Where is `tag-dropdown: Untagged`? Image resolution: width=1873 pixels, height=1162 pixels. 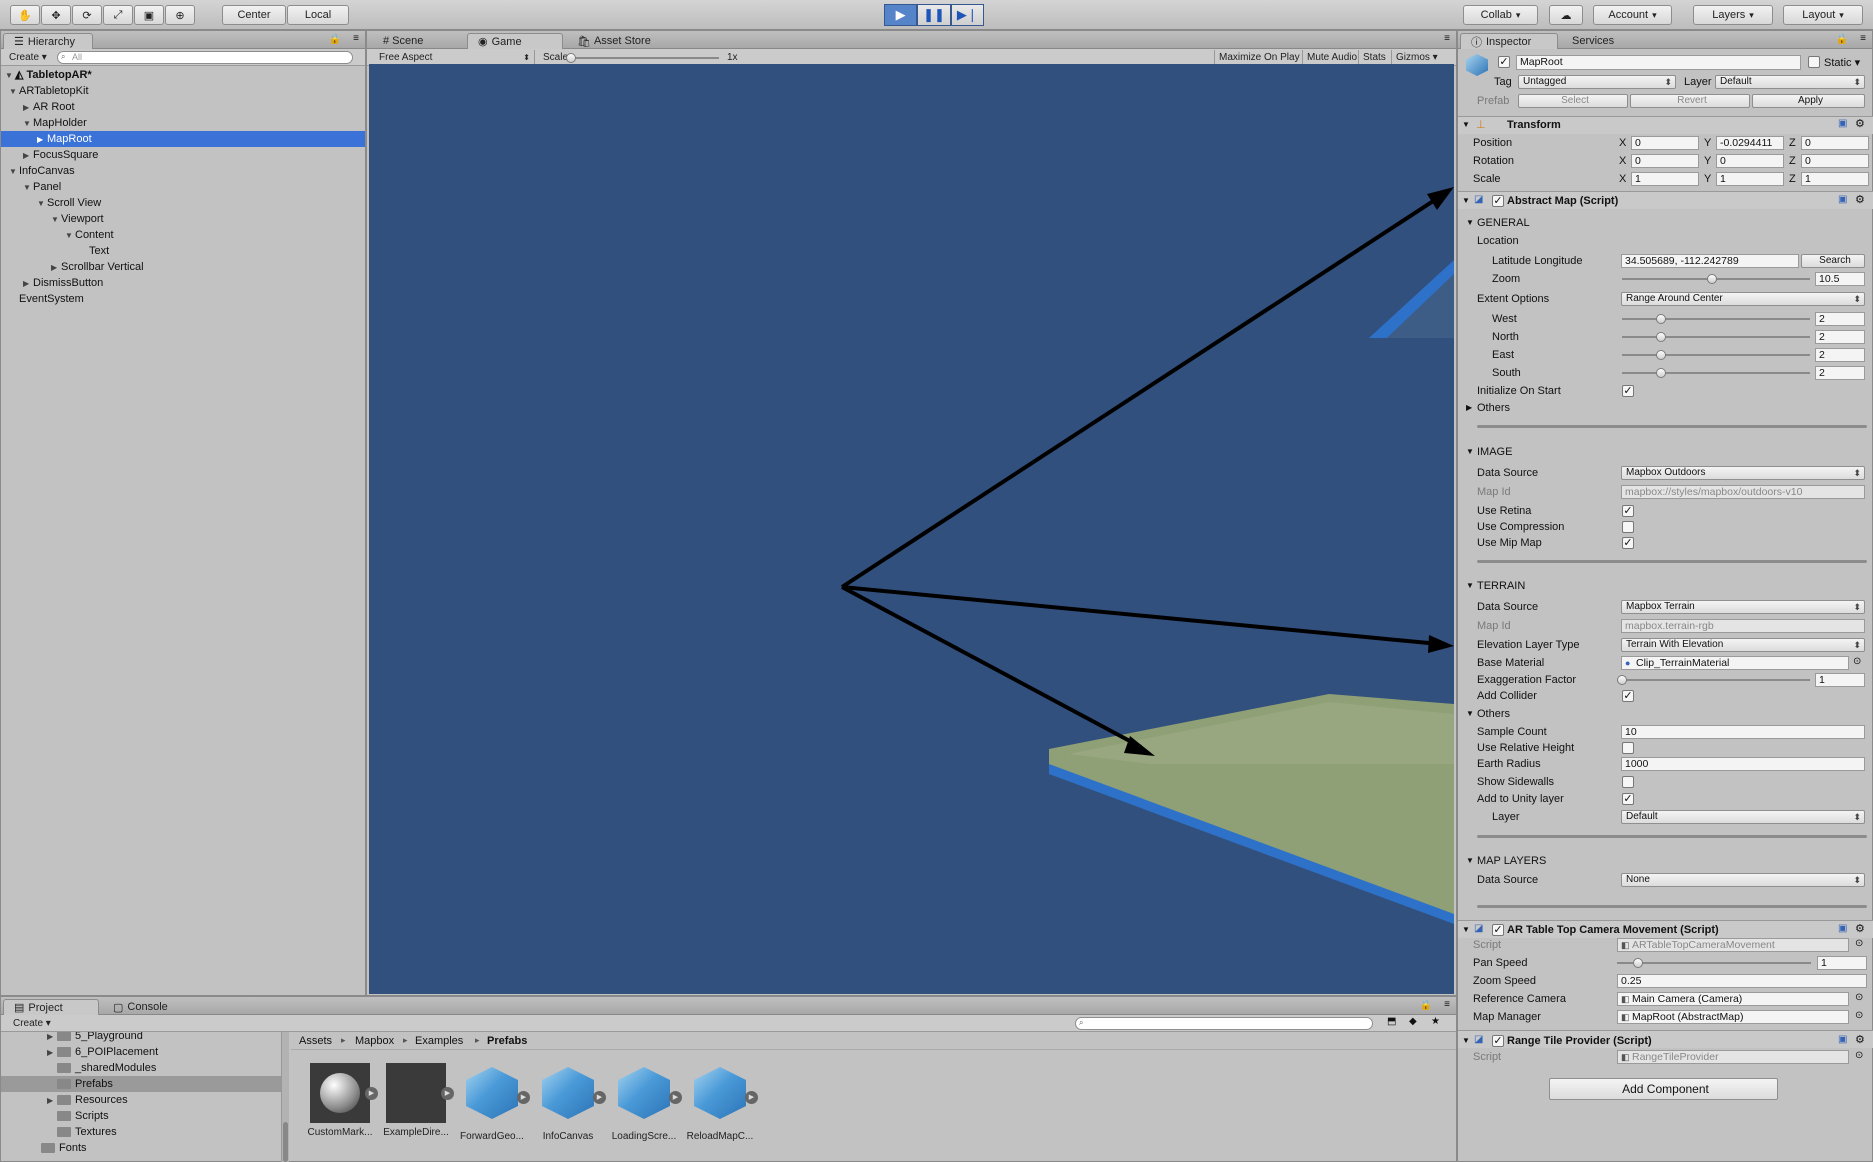 tag-dropdown: Untagged is located at coordinates (1597, 82).